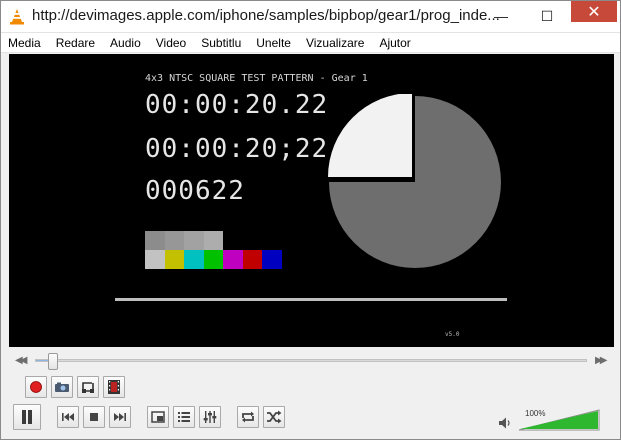 The height and width of the screenshot is (440, 621). Describe the element at coordinates (52, 361) in the screenshot. I see `seek-handle` at that location.